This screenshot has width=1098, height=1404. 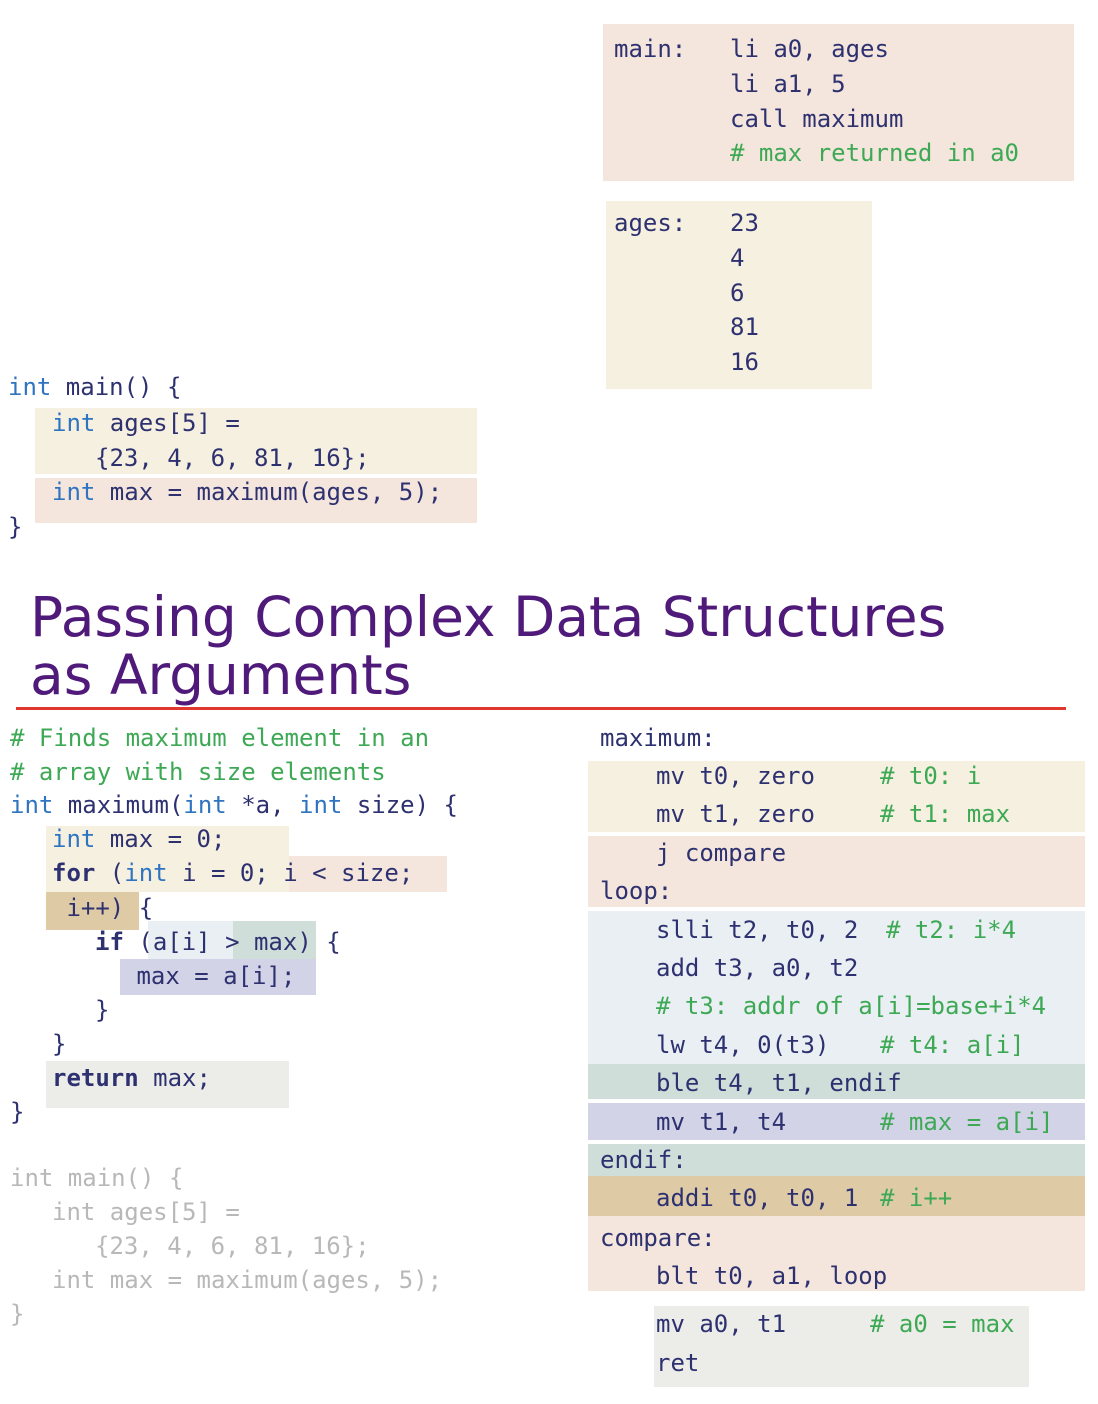 I want to click on asm-main-label: main:, so click(x=650, y=49).